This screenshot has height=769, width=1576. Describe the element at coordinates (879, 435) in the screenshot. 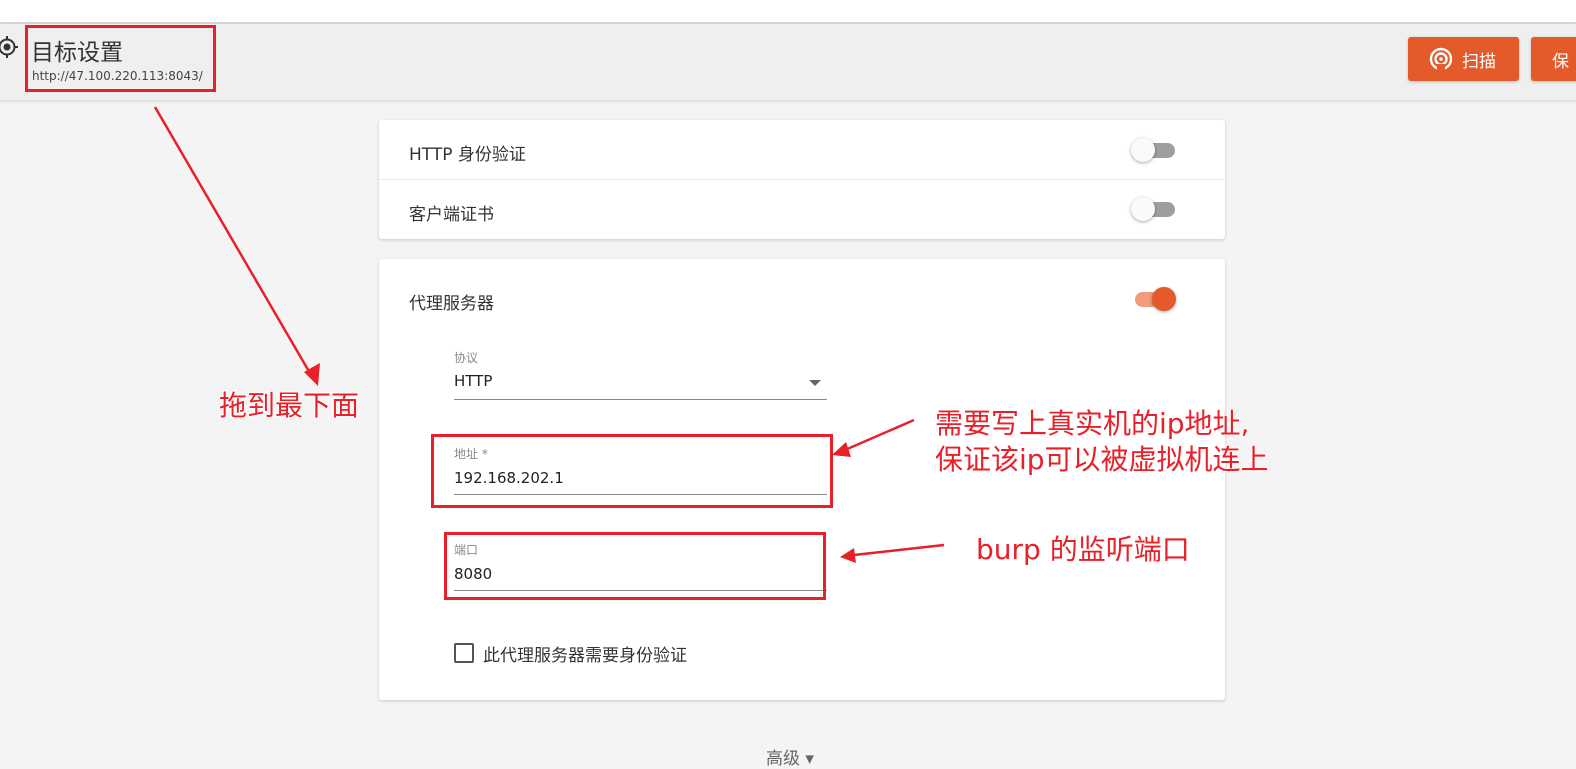

I see `arrow-ip-note` at that location.